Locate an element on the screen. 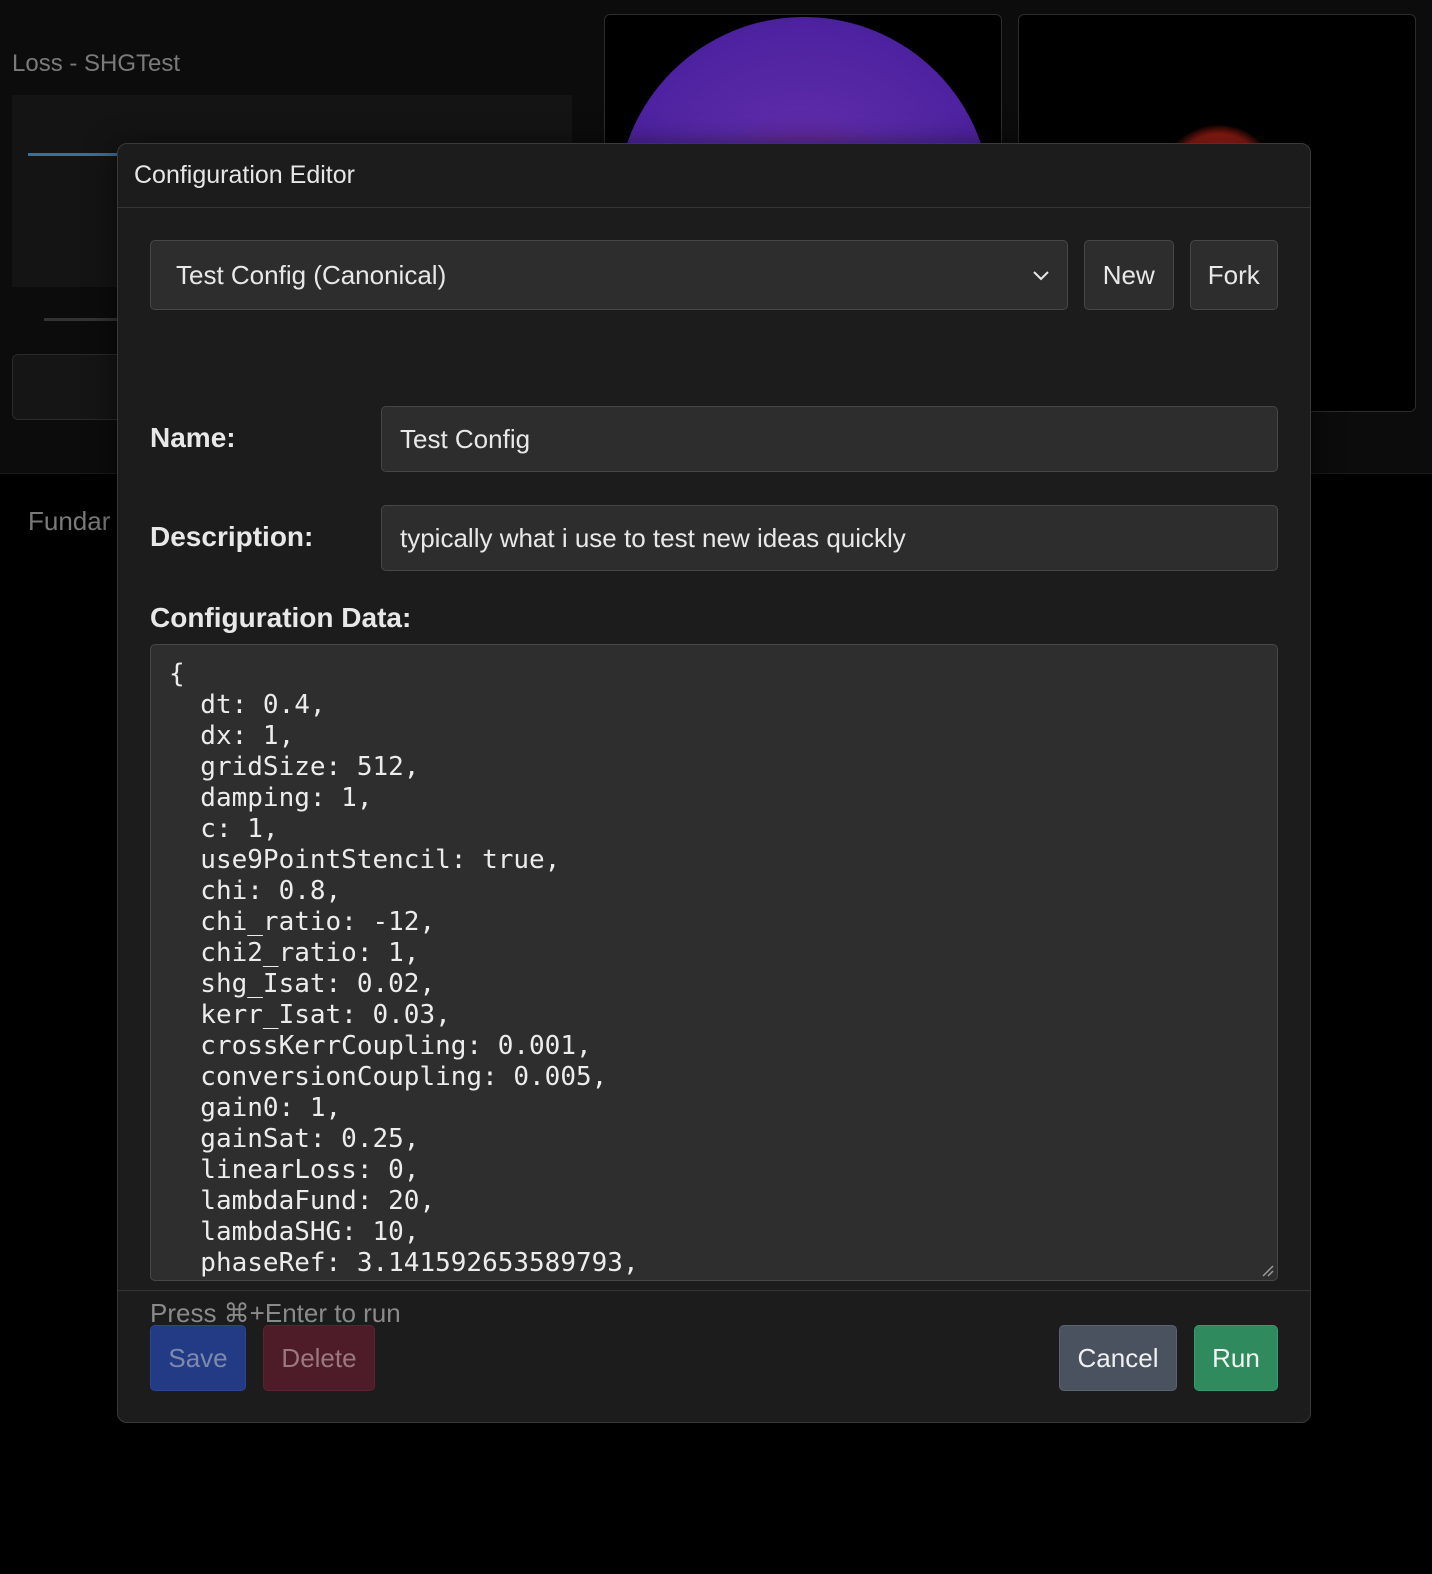 Image resolution: width=1432 pixels, height=1574 pixels. code-line: lambdaFund: 20, is located at coordinates (302, 1201).